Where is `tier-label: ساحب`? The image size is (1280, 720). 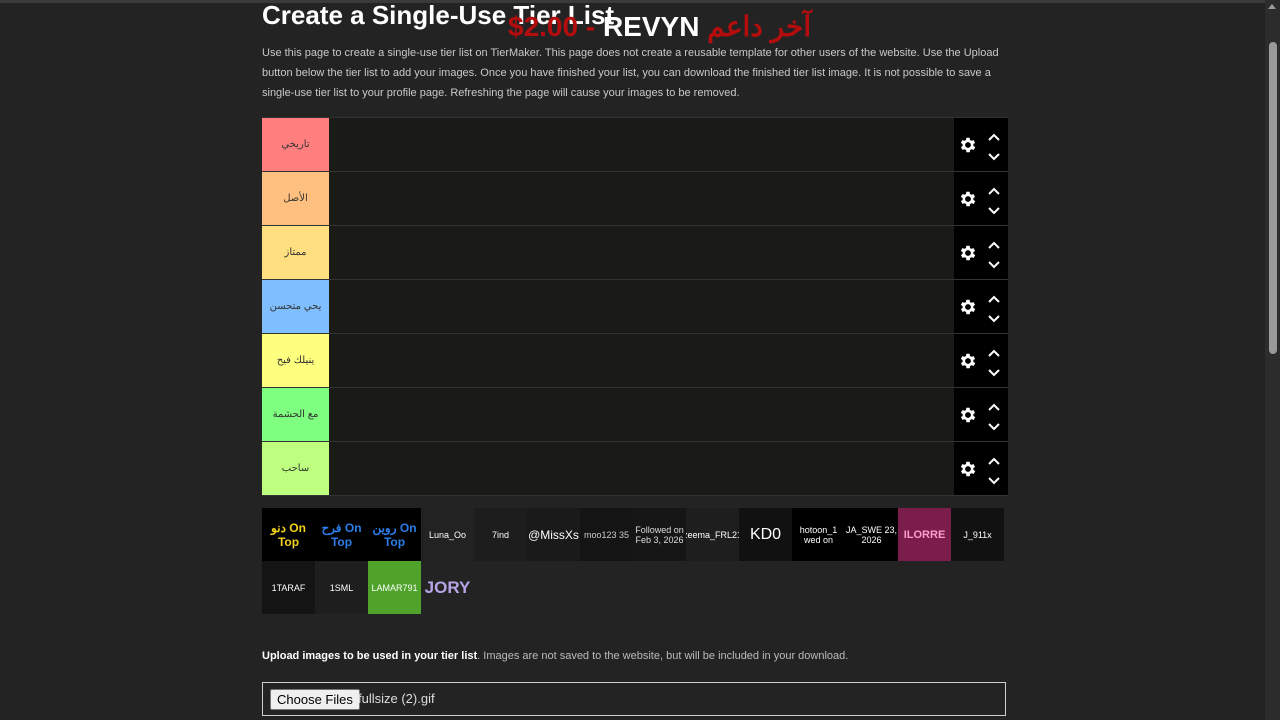
tier-label: ساحب is located at coordinates (295, 468).